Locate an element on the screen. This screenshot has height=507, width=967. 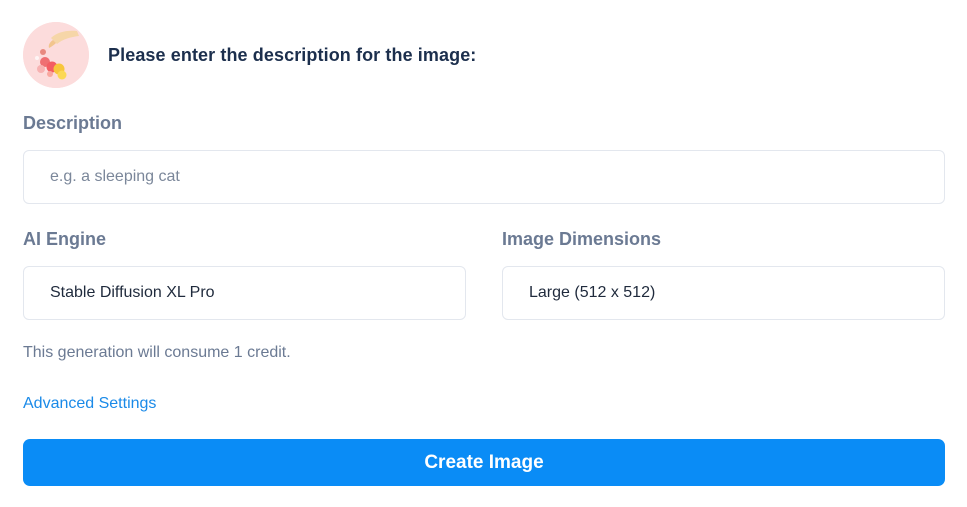
advanced-settings-link: Advanced Settings is located at coordinates (89, 404).